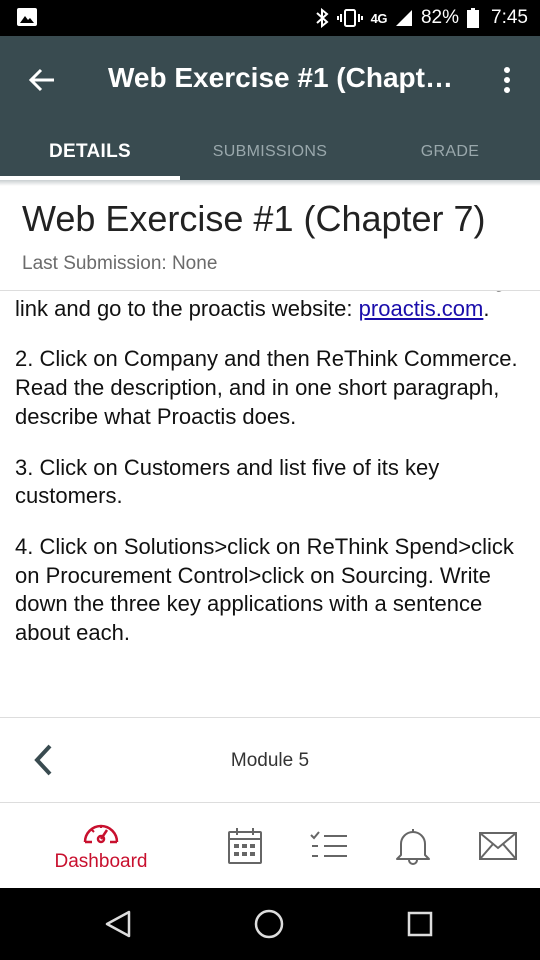 This screenshot has width=540, height=960. Describe the element at coordinates (404, 18) in the screenshot. I see `signal-icon` at that location.